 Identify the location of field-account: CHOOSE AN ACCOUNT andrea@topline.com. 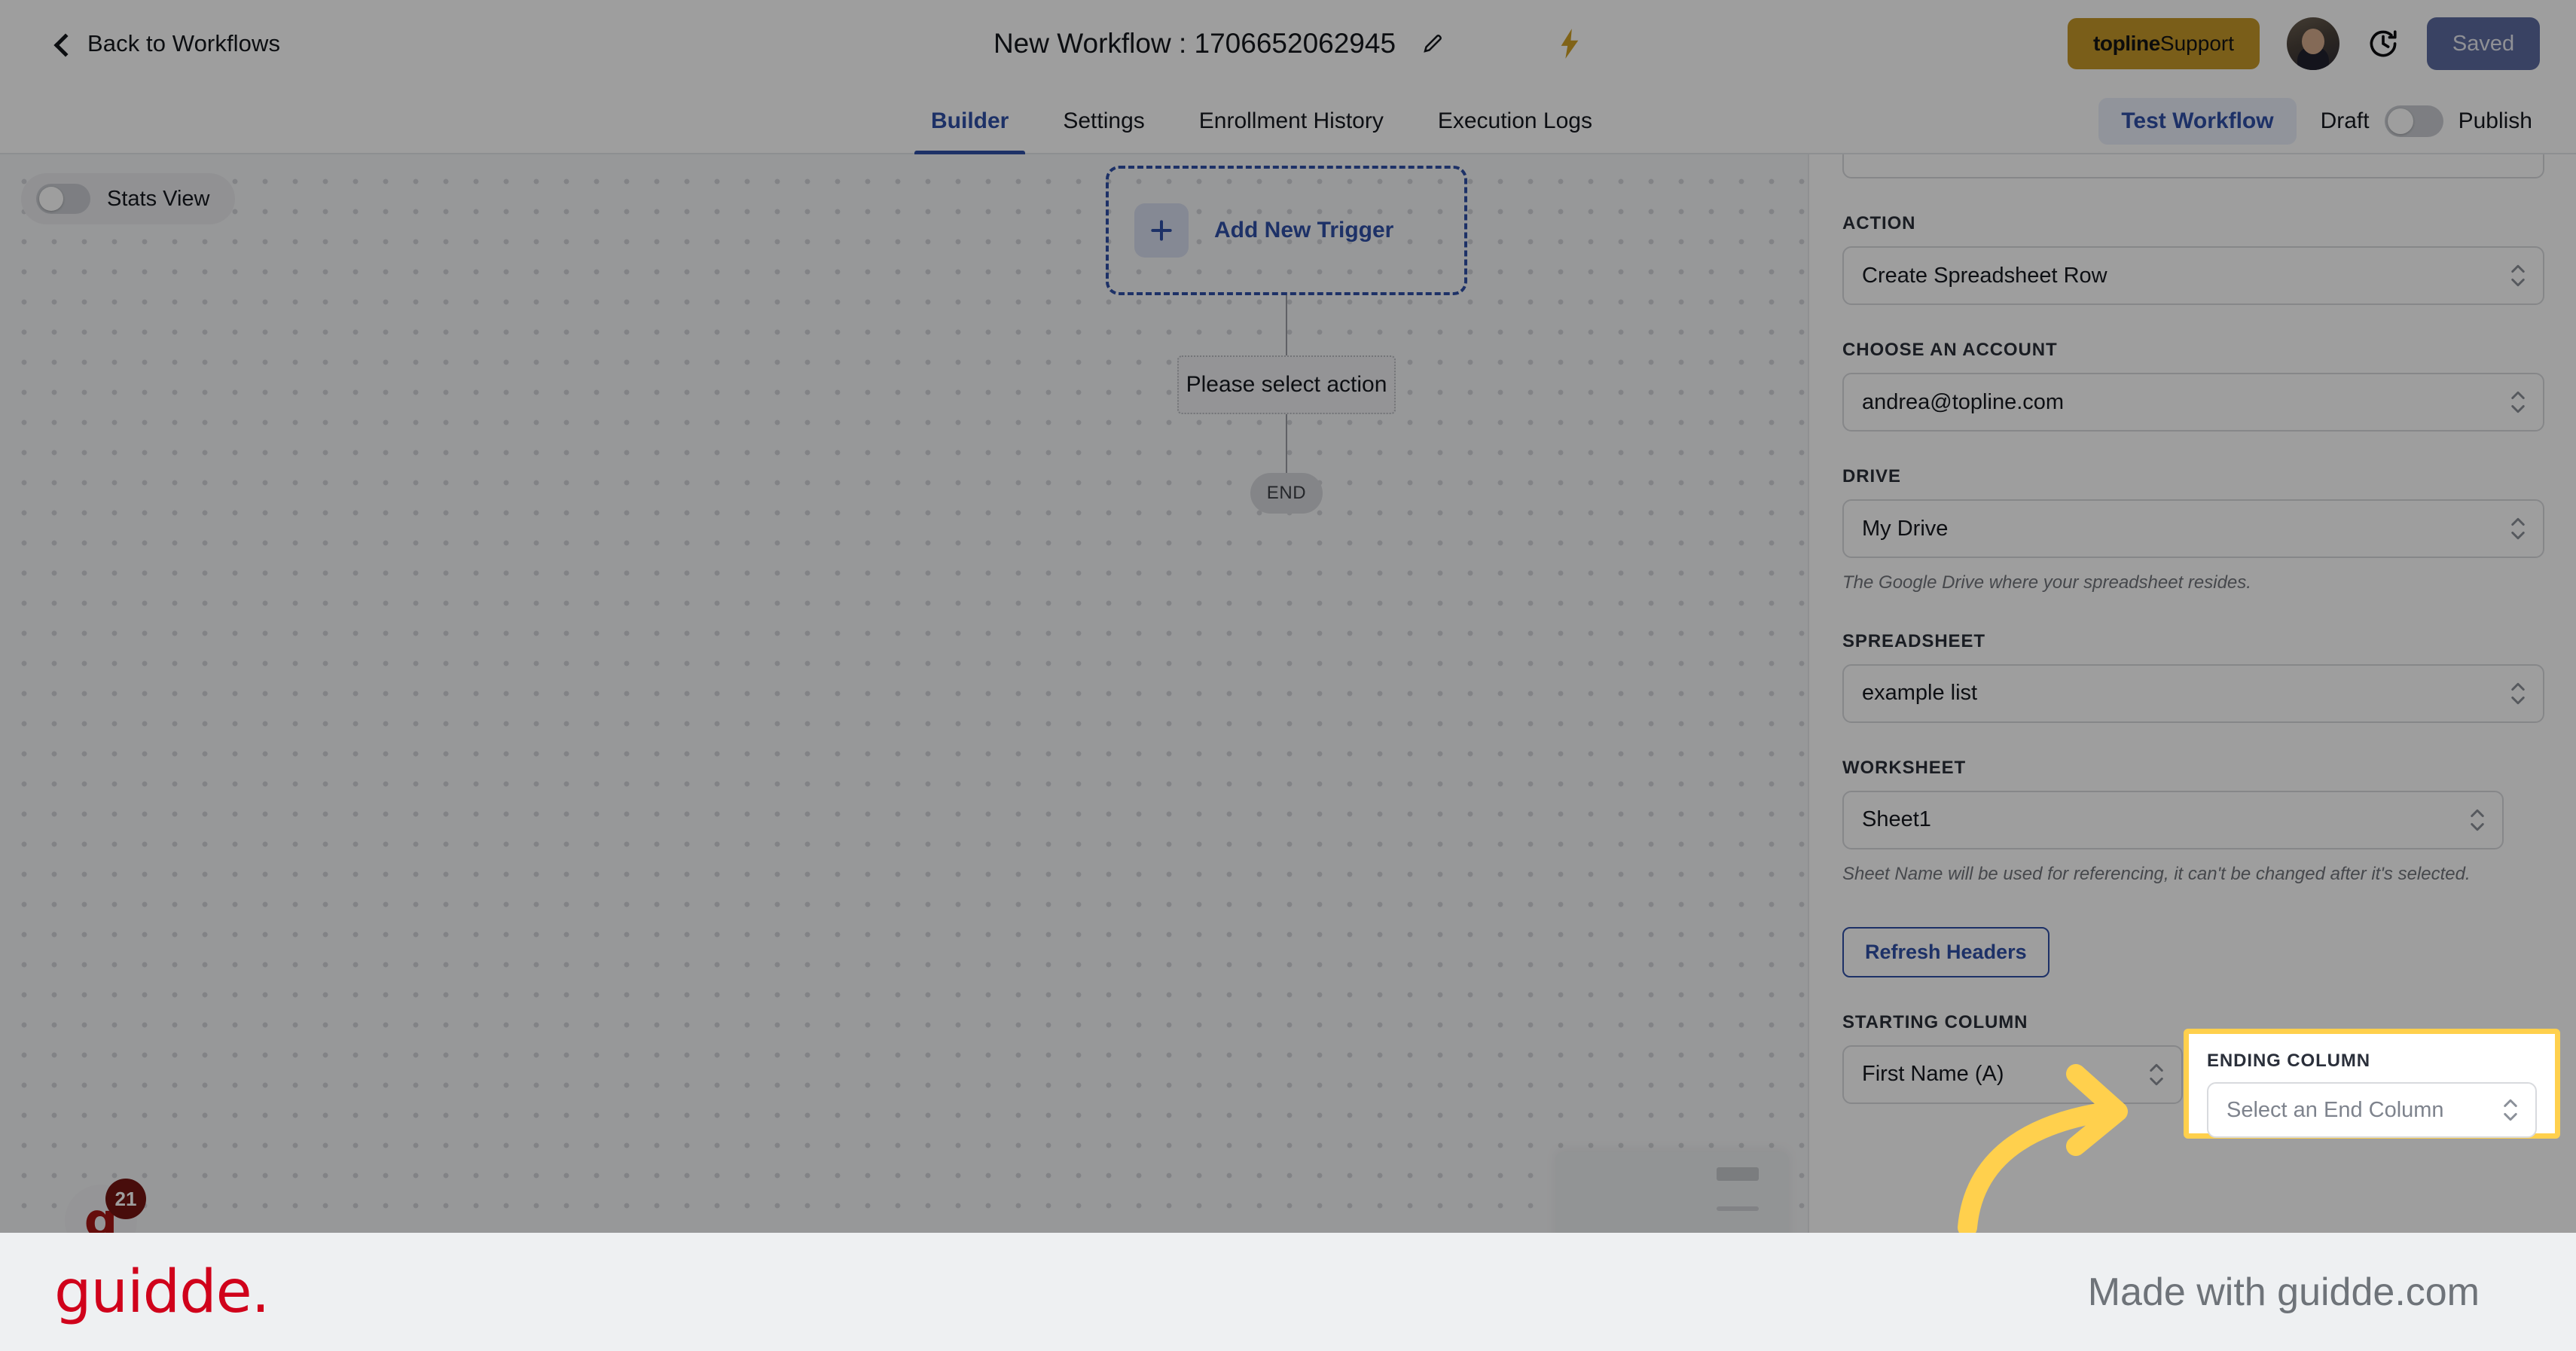
(2193, 386).